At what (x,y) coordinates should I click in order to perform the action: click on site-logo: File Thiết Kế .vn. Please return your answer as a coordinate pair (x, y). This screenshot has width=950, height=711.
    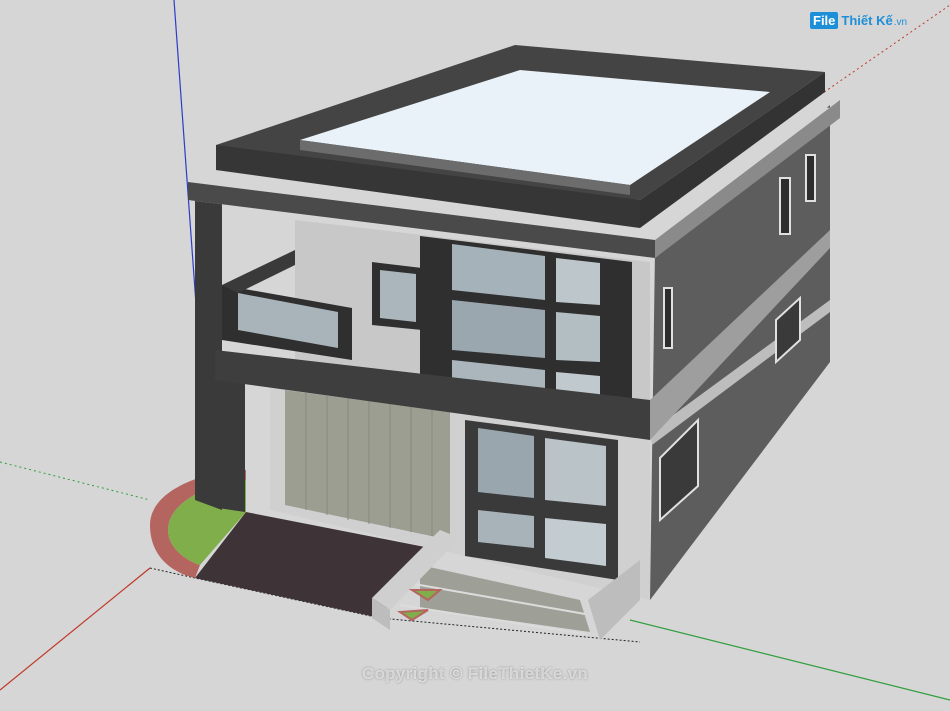
    Looking at the image, I should click on (858, 20).